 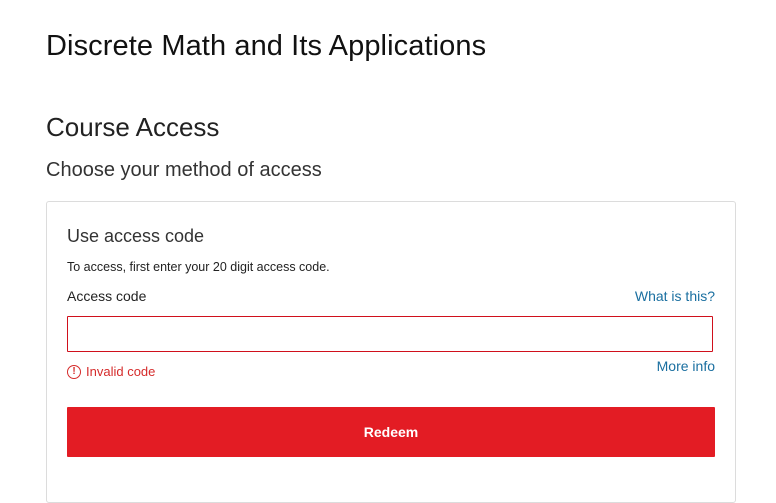 I want to click on access-code-label: Access code, so click(x=107, y=296).